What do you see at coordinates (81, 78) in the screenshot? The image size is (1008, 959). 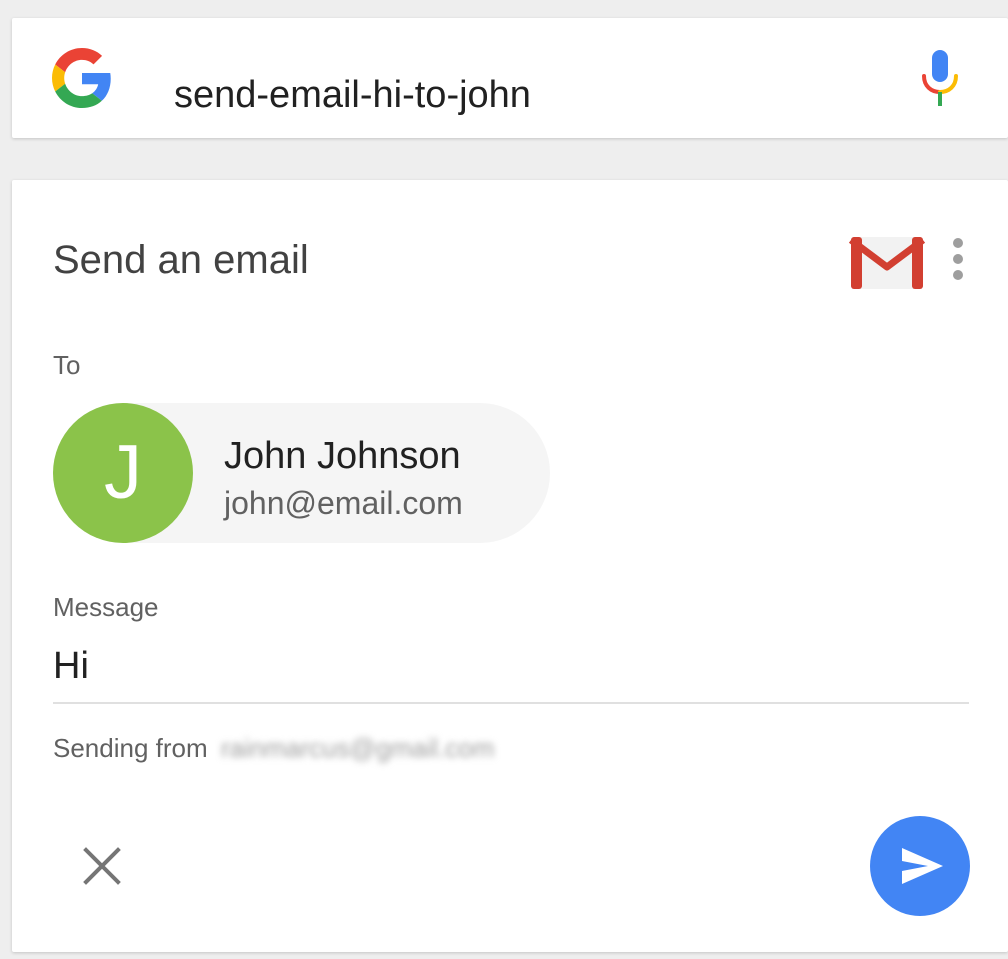 I see `google-g-icon` at bounding box center [81, 78].